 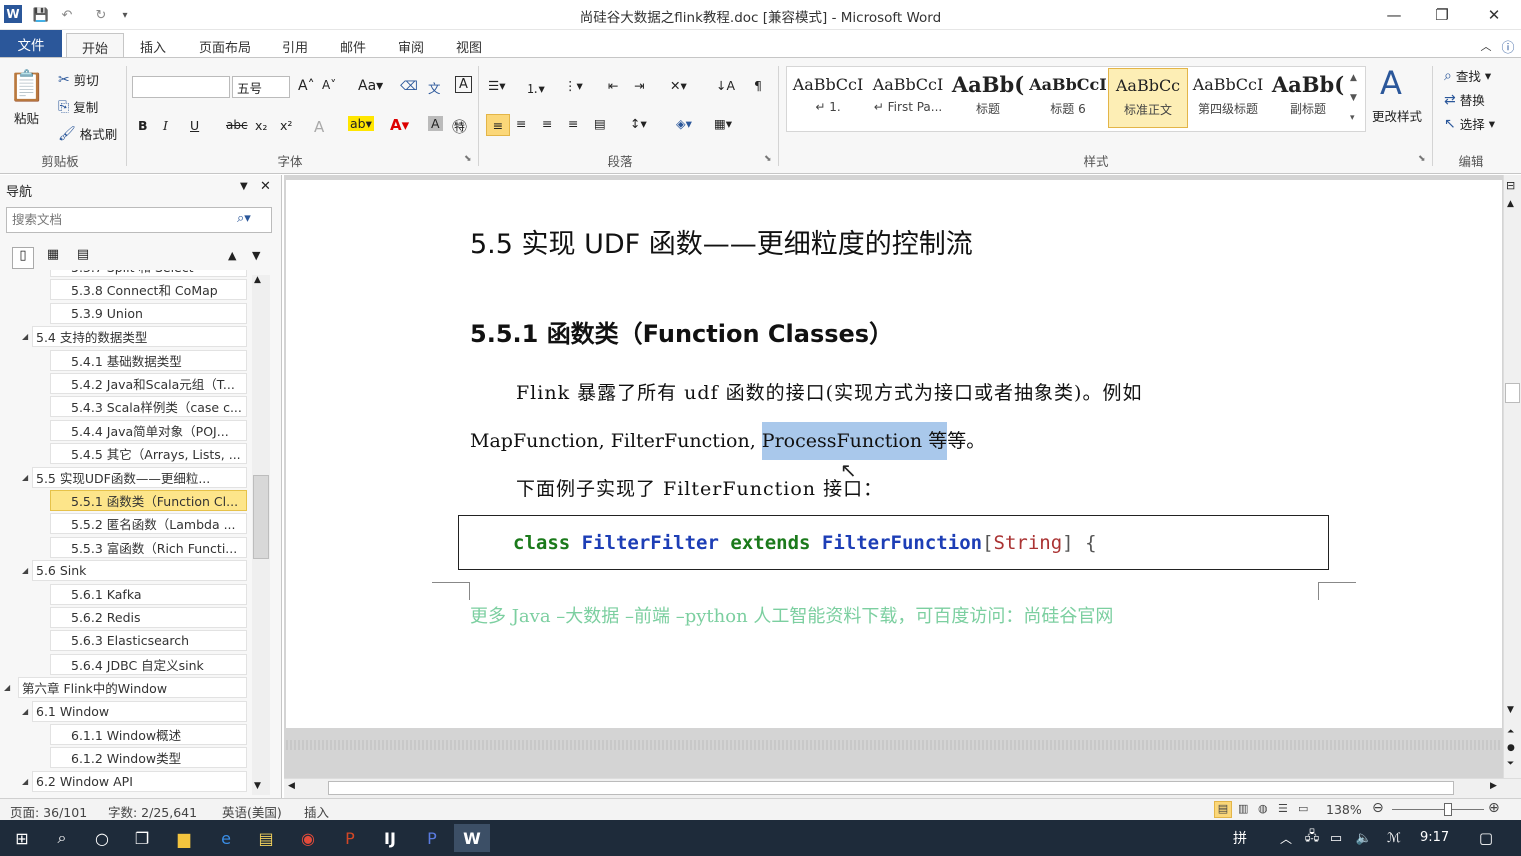 What do you see at coordinates (1494, 808) in the screenshot?
I see `zoom-in-icon: ⊕` at bounding box center [1494, 808].